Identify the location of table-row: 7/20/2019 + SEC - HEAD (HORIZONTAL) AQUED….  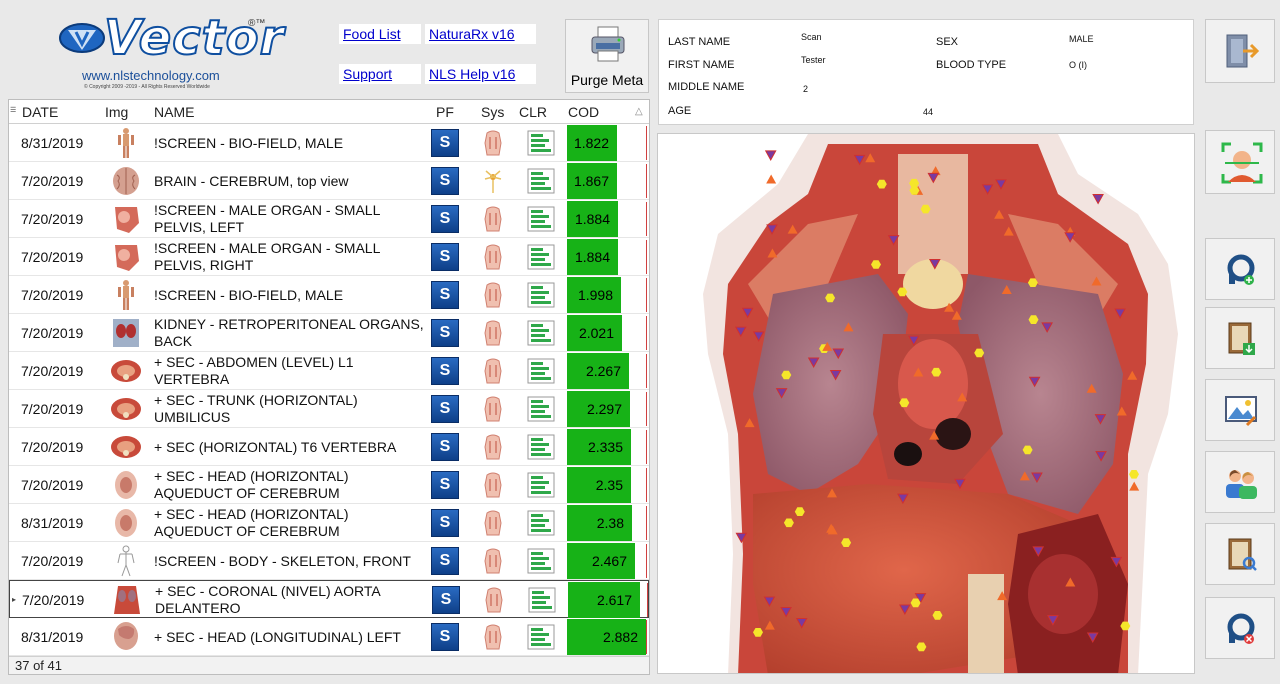
(329, 485).